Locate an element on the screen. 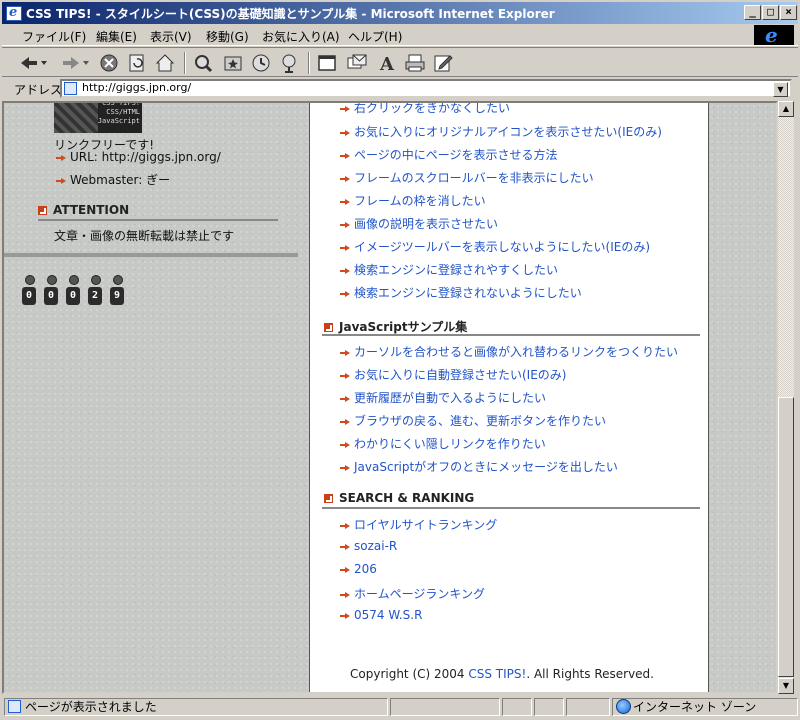 This screenshot has height=720, width=800. page-icon is located at coordinates (70, 88).